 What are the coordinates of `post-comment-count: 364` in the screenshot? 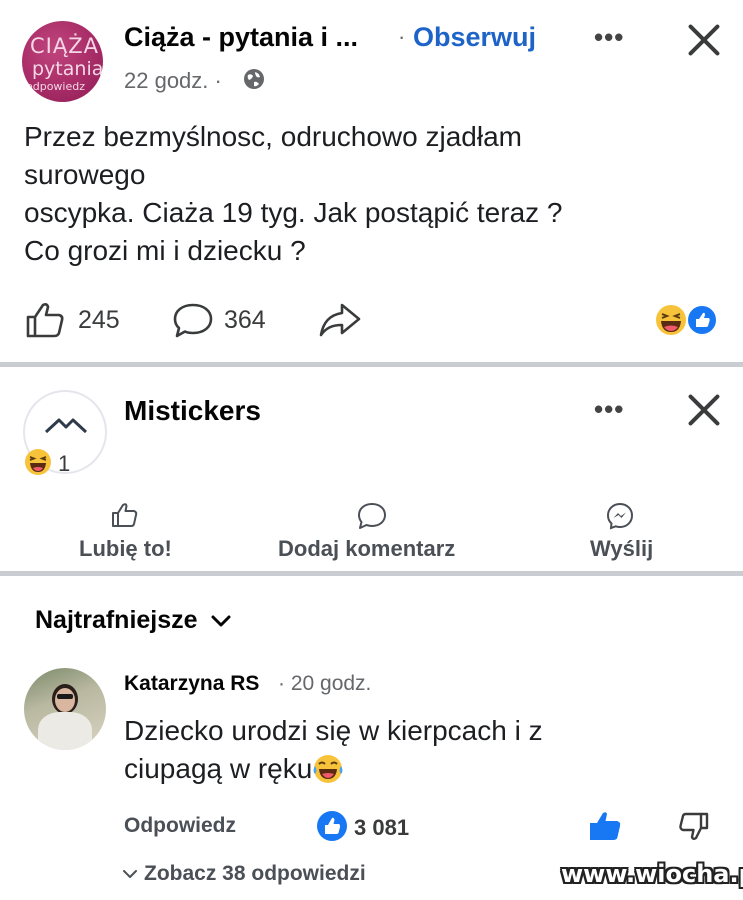 It's located at (245, 320).